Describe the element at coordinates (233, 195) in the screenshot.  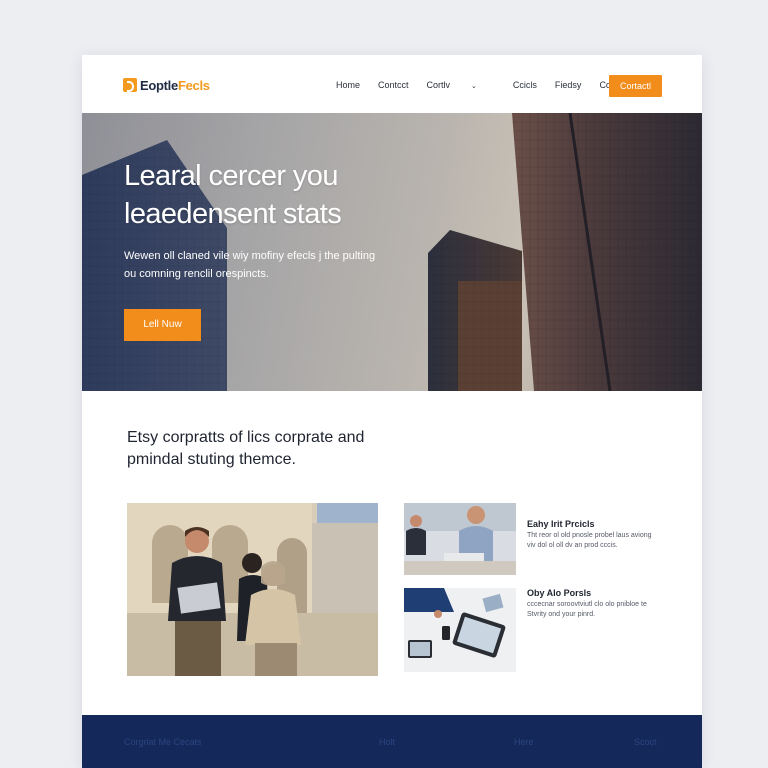
I see `hero-title: Learal cercer you leaedensent stats` at that location.